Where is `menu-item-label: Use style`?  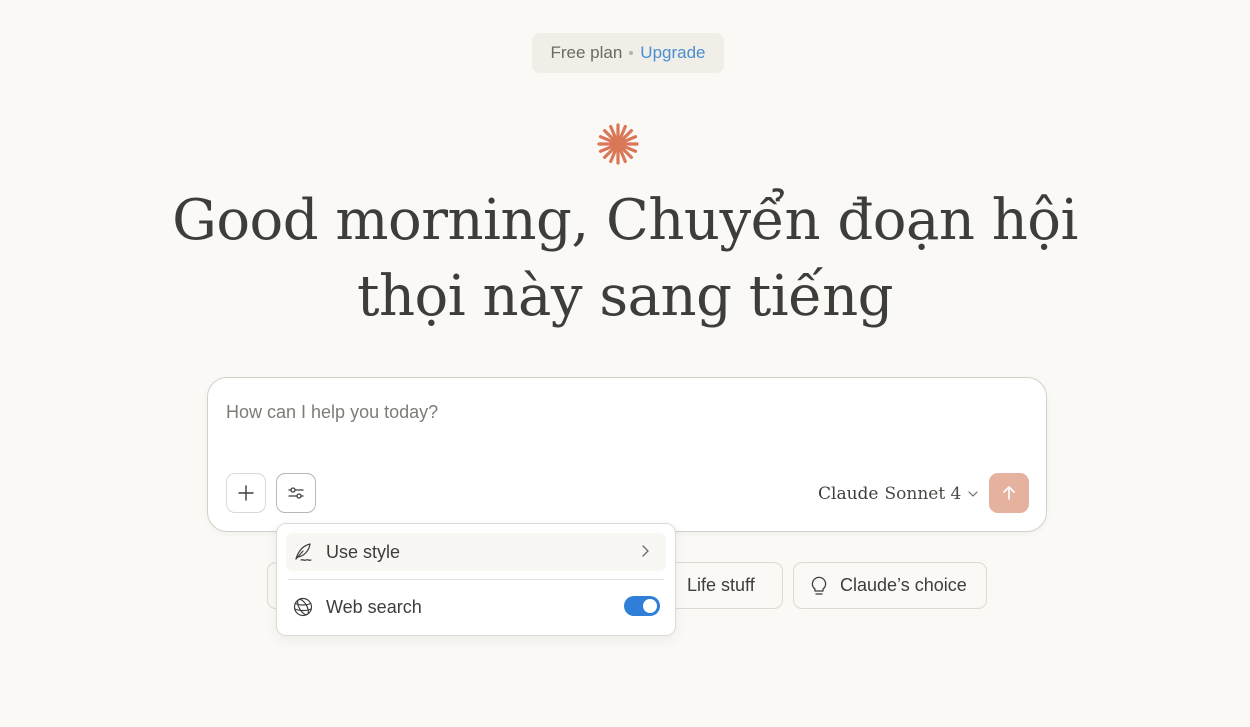 menu-item-label: Use style is located at coordinates (363, 551).